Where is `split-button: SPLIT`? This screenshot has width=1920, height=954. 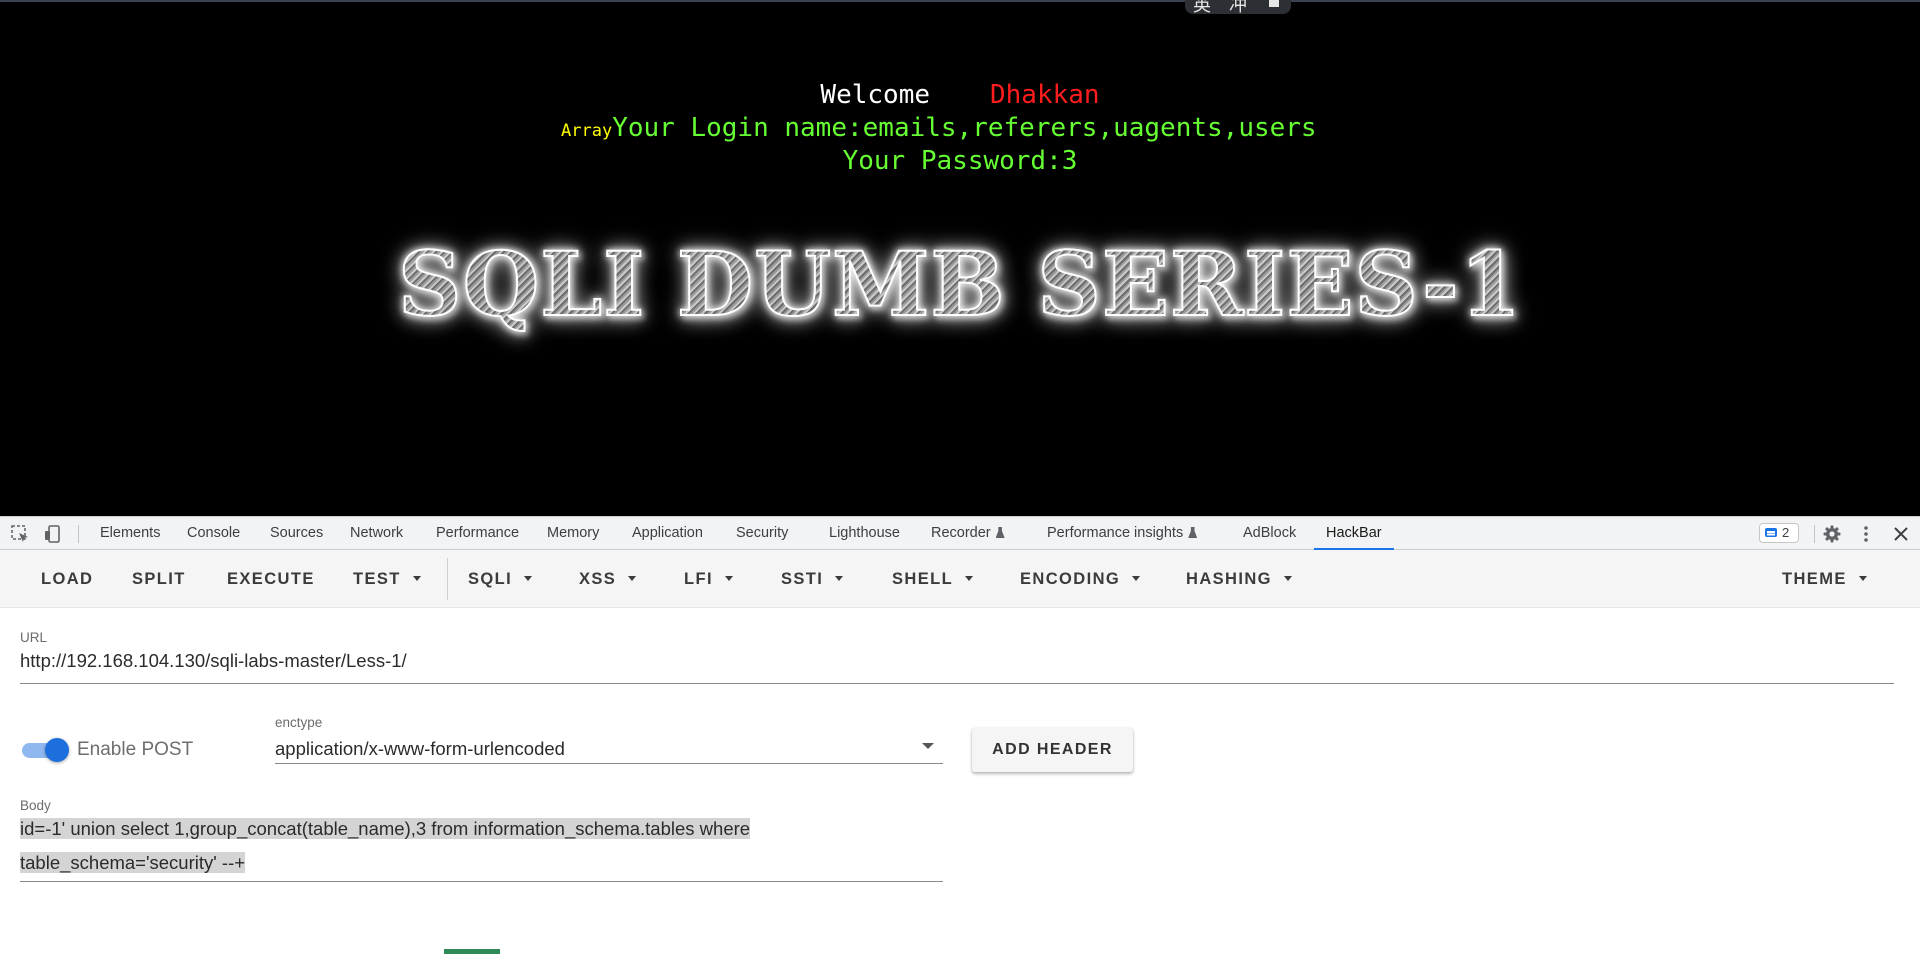 split-button: SPLIT is located at coordinates (159, 579).